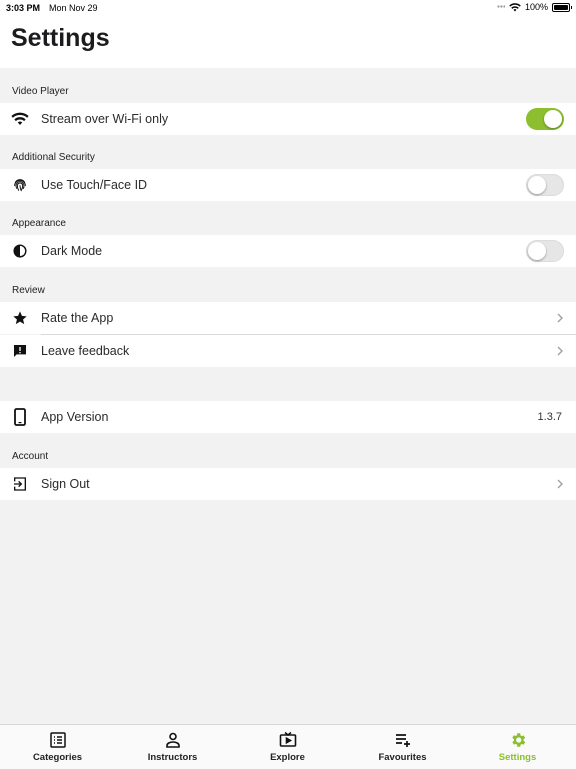  What do you see at coordinates (40, 91) in the screenshot?
I see `section-label-video-player: Video Player` at bounding box center [40, 91].